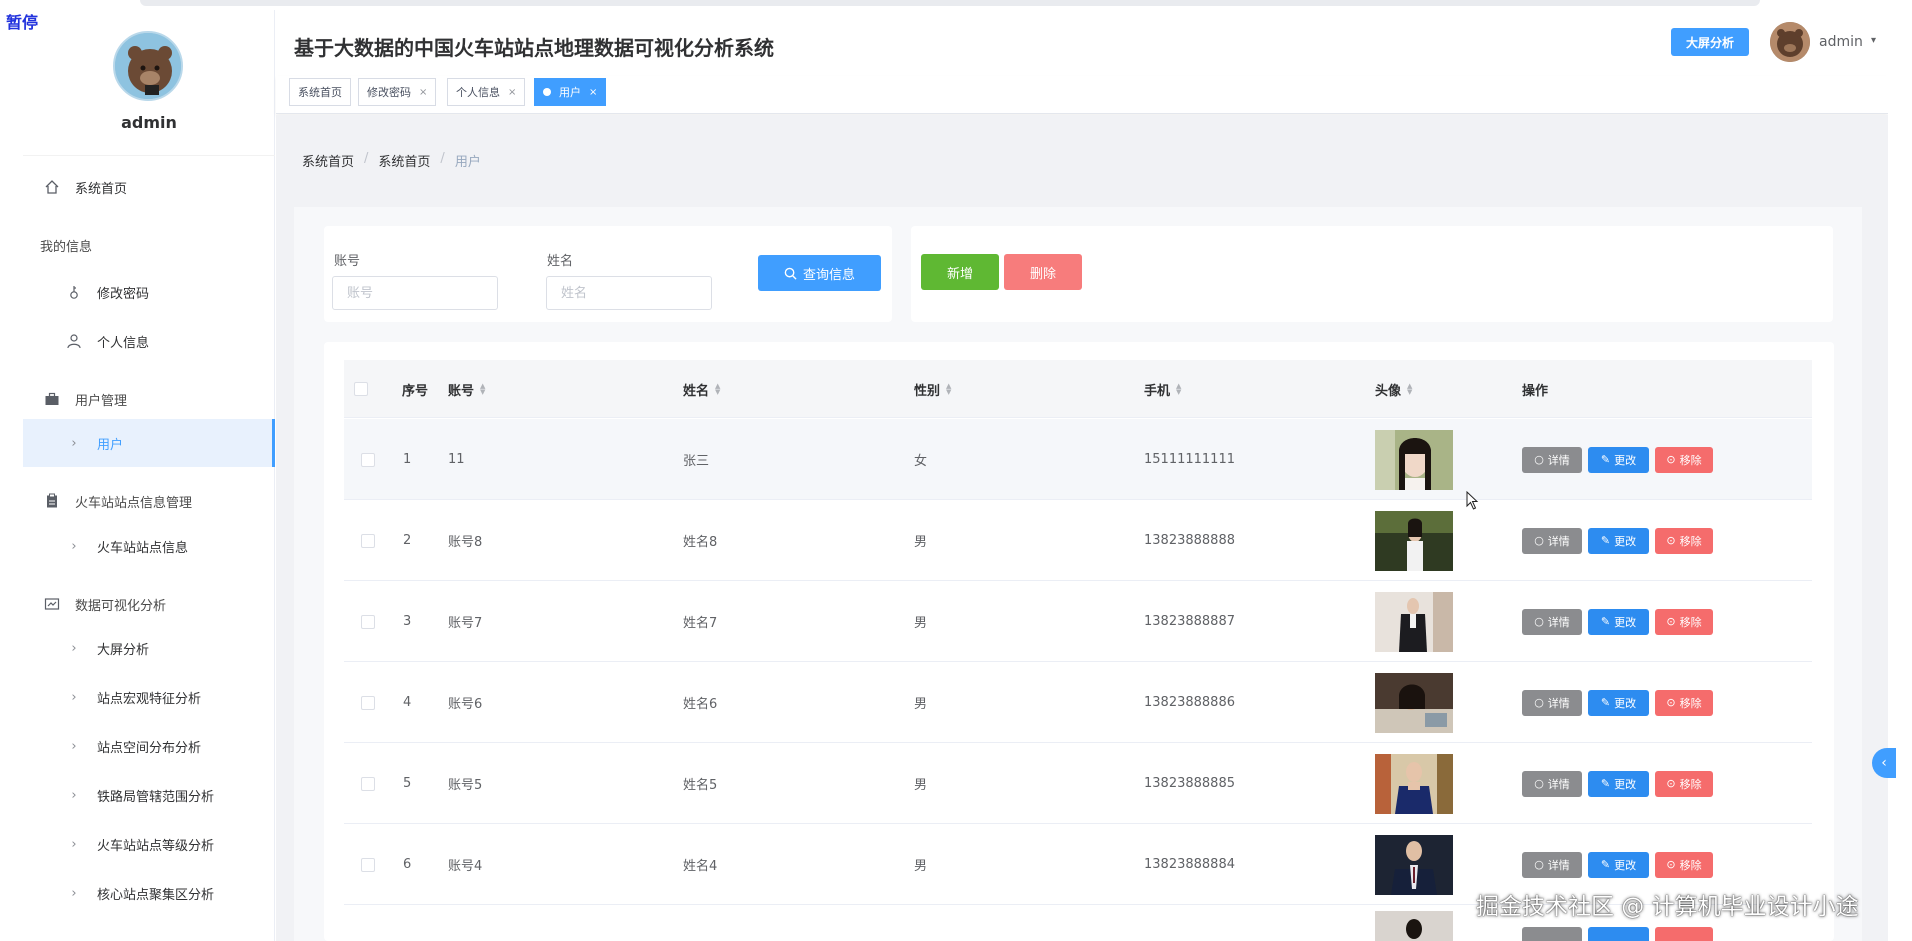 The image size is (1912, 941). What do you see at coordinates (149, 443) in the screenshot?
I see `sidebar-item-users: › 用户` at bounding box center [149, 443].